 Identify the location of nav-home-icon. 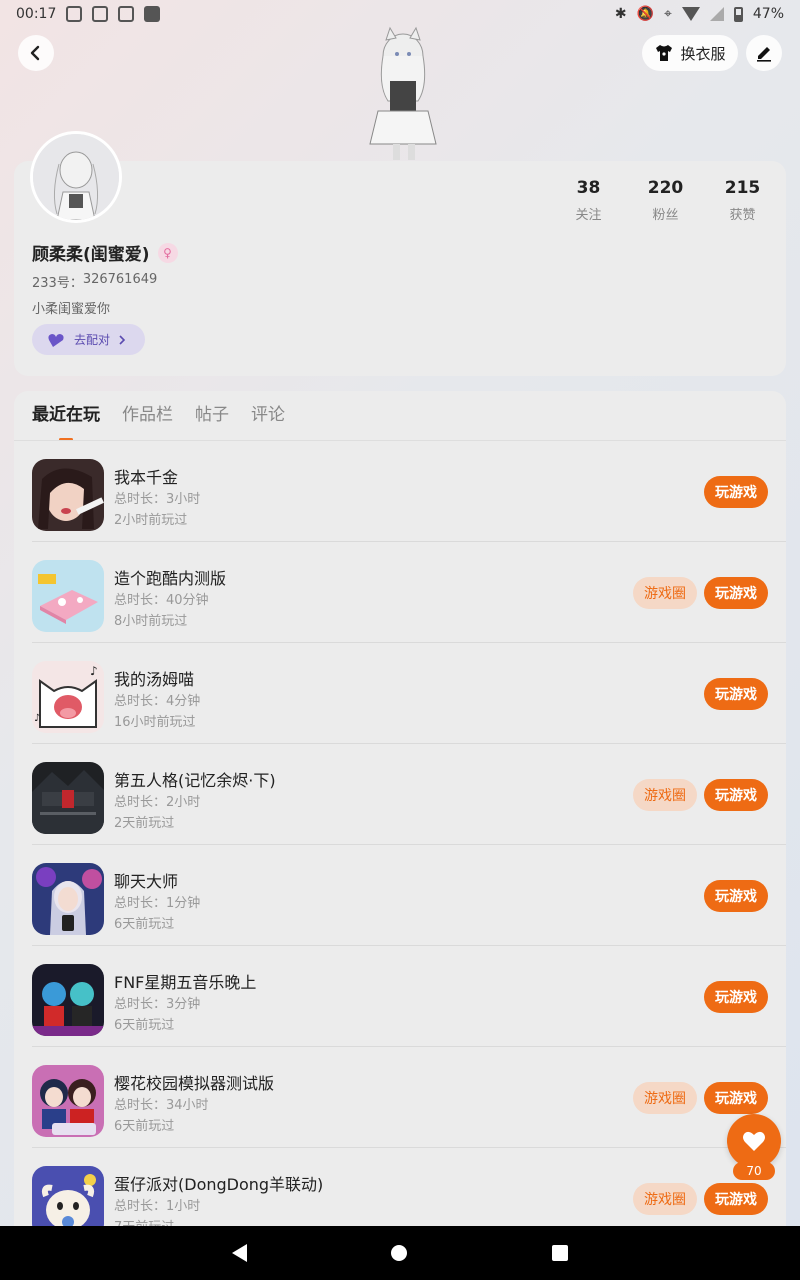
(399, 1253).